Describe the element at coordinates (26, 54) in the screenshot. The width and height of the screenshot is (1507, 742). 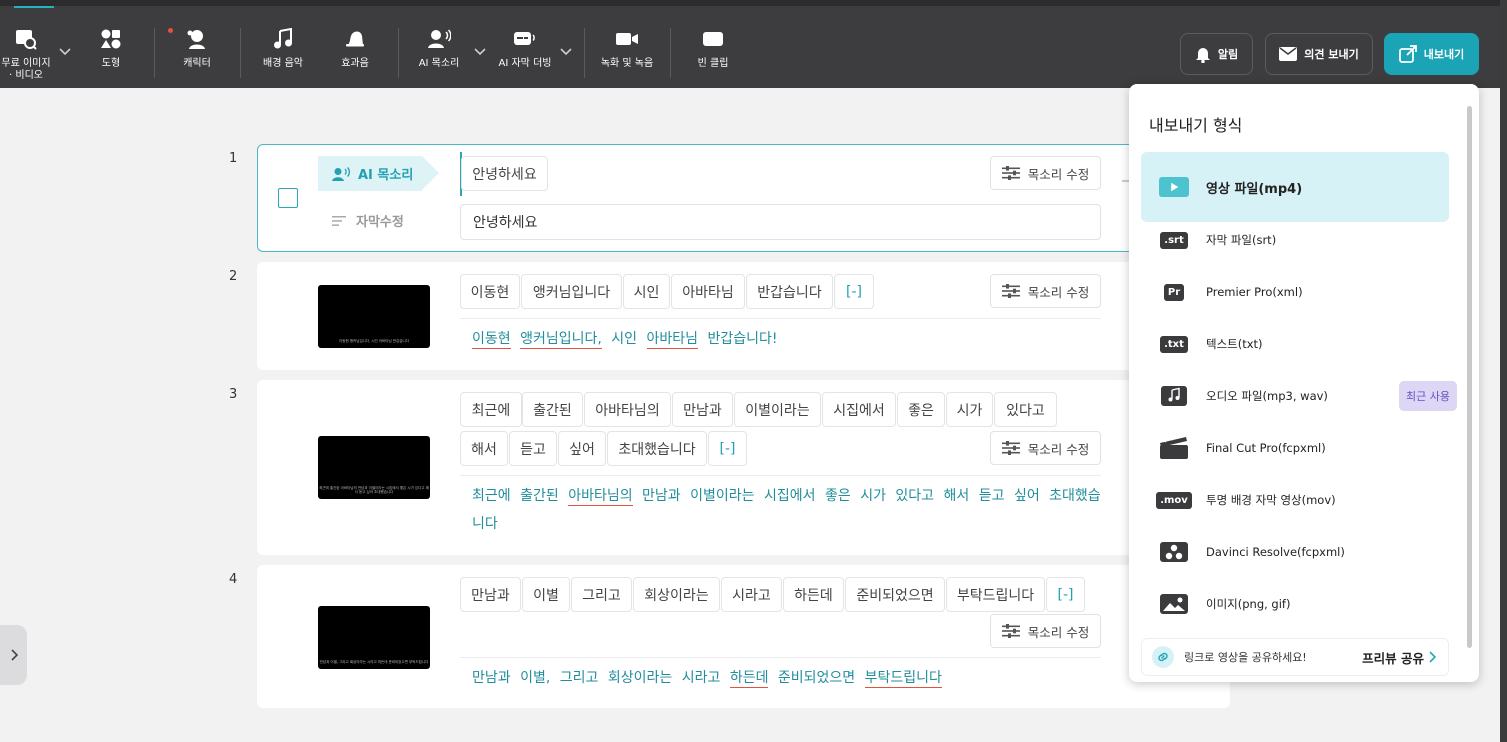
I see `free-media-tool: 무료 이미지 · 비디오` at that location.